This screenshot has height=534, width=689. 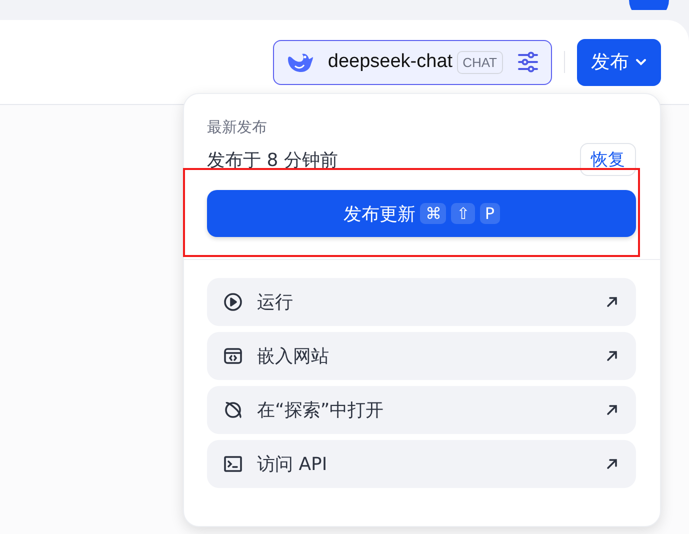 I want to click on model-name: deepseek-chat, so click(x=390, y=62).